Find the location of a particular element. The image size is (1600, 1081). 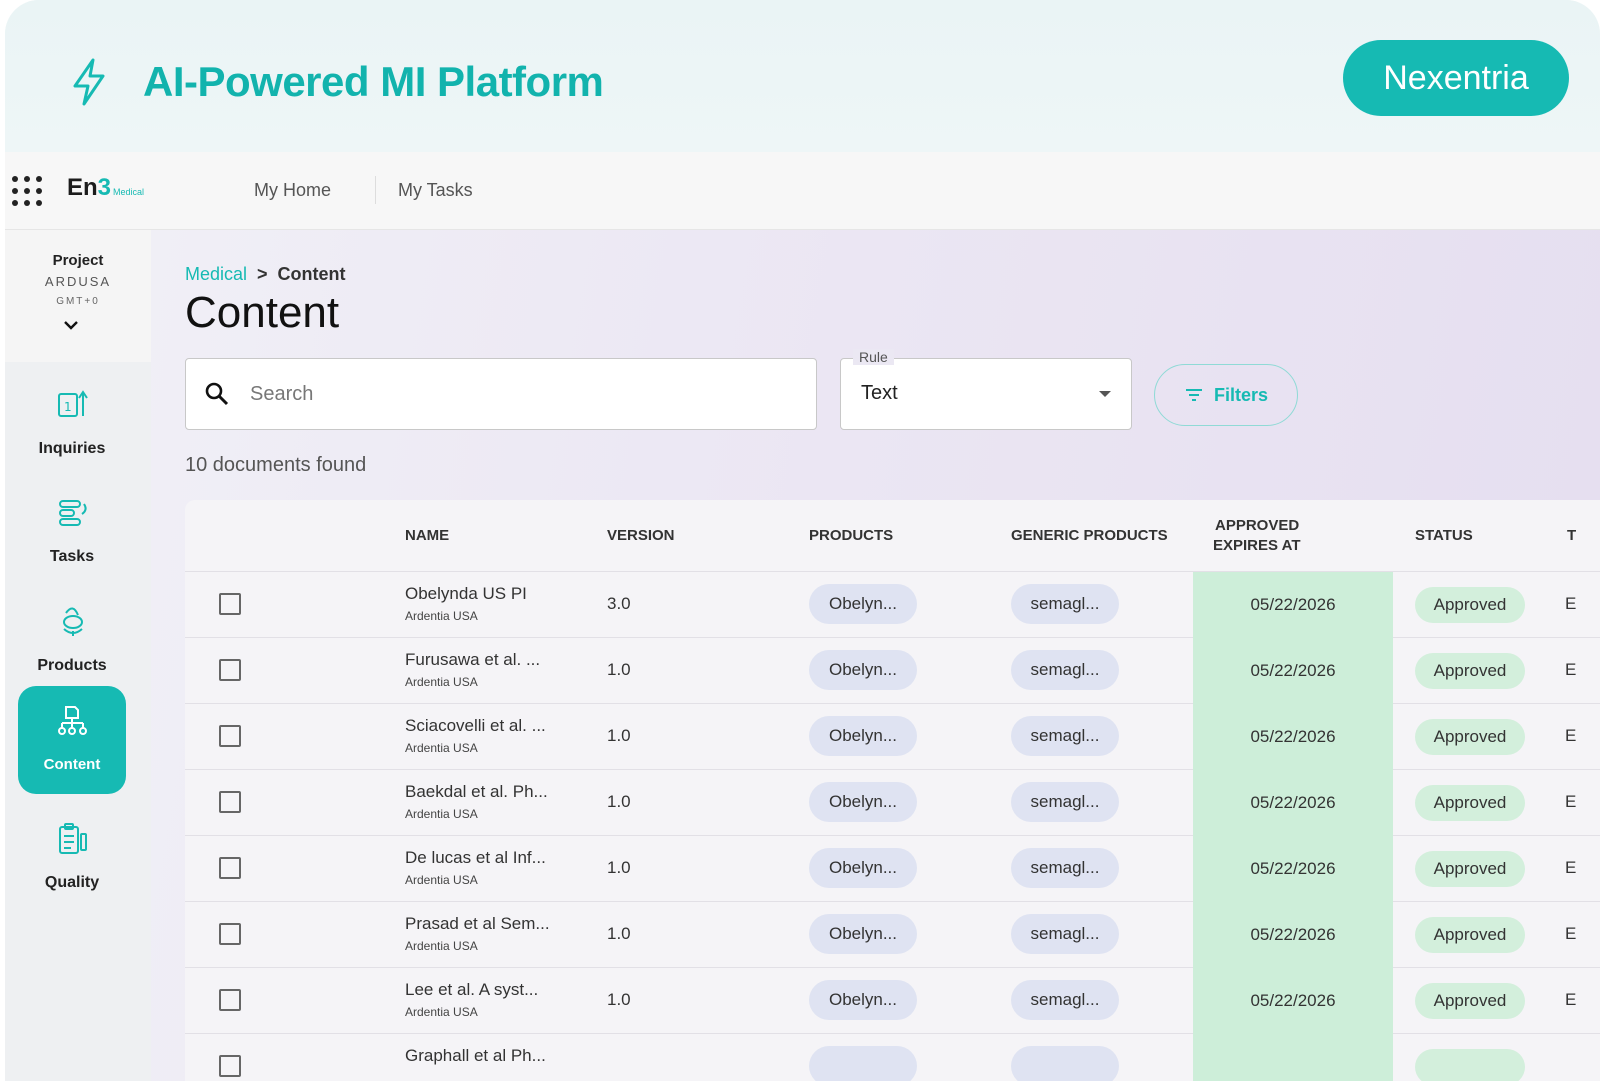

header-name: NAME is located at coordinates (427, 536).